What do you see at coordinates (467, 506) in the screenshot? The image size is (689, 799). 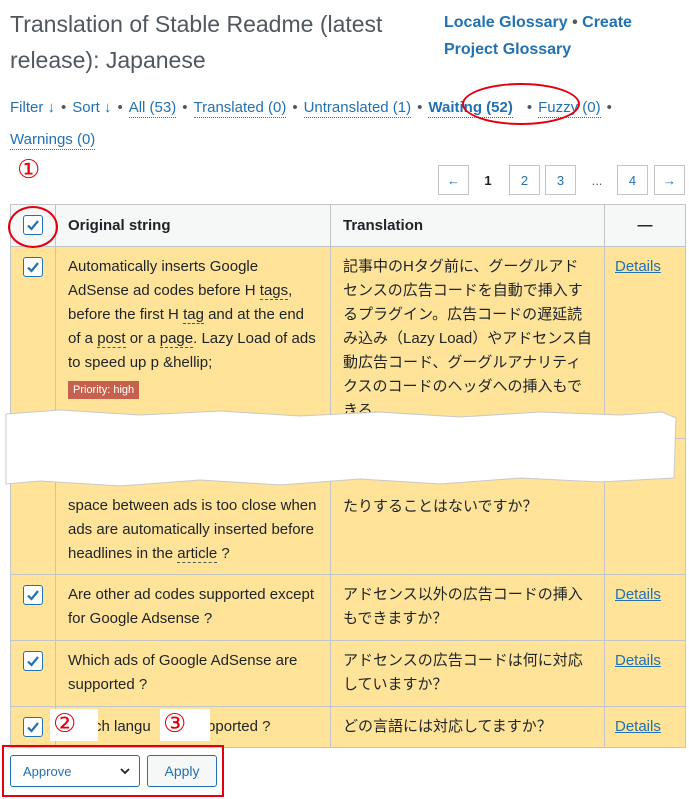 I see `translation-cell: たりすることはないですか？` at bounding box center [467, 506].